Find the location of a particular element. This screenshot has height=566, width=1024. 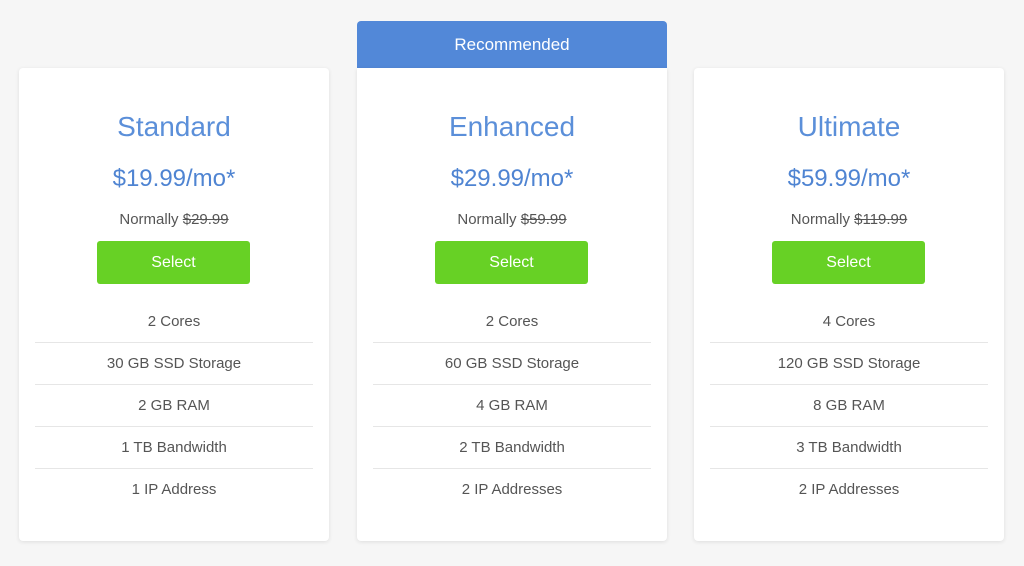

plan-name: Ultimate is located at coordinates (849, 126).